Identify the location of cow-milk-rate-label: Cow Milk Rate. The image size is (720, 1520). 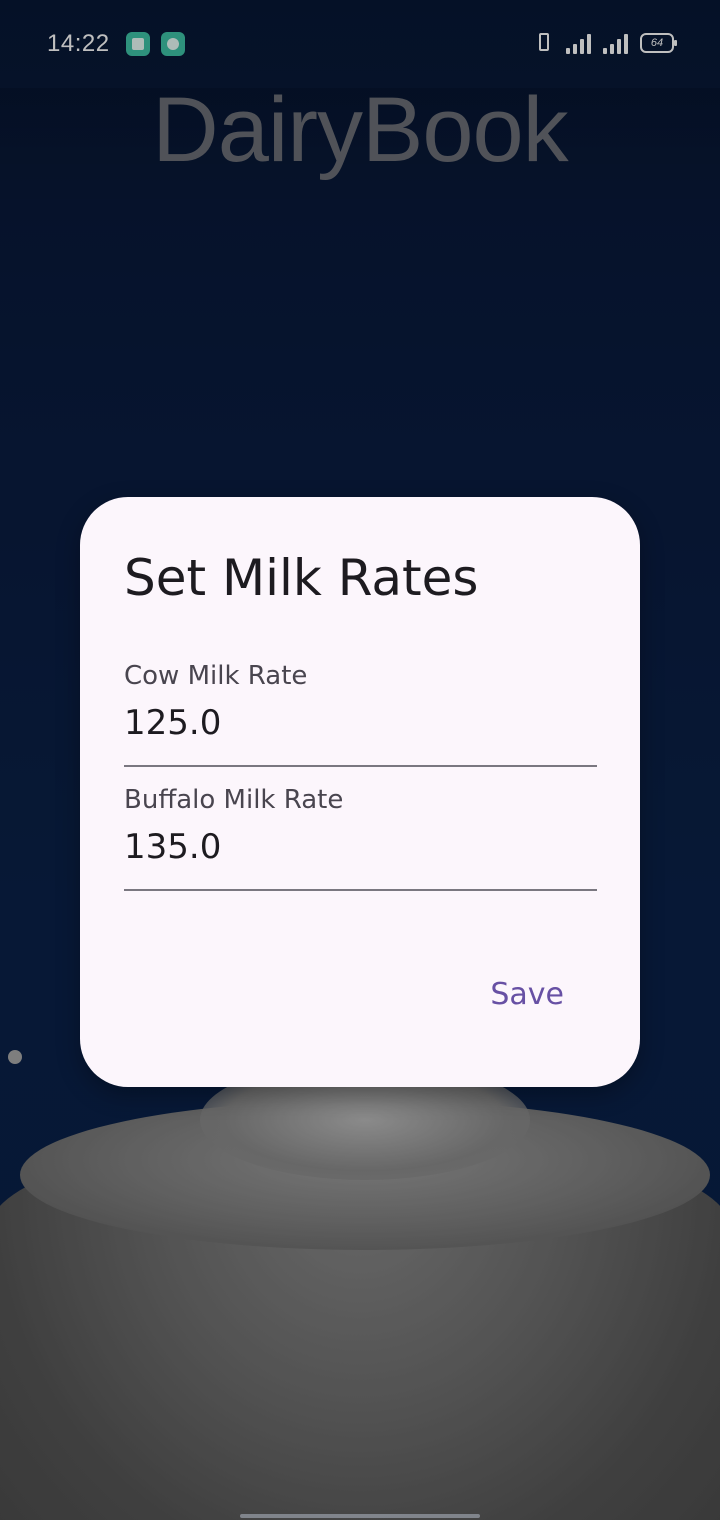
(216, 676).